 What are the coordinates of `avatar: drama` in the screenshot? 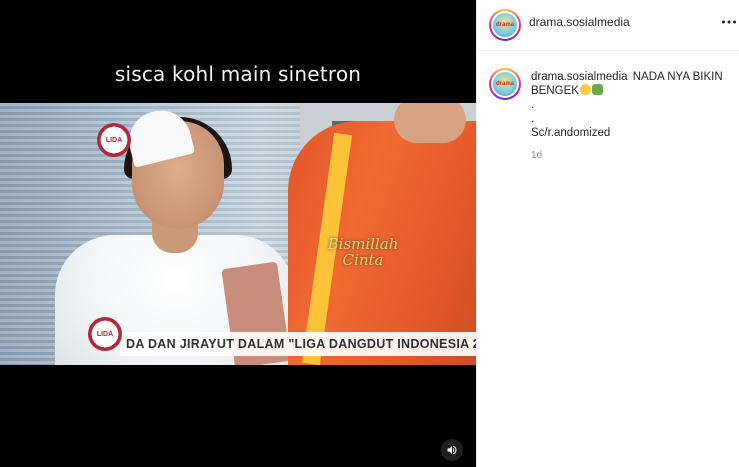 It's located at (505, 25).